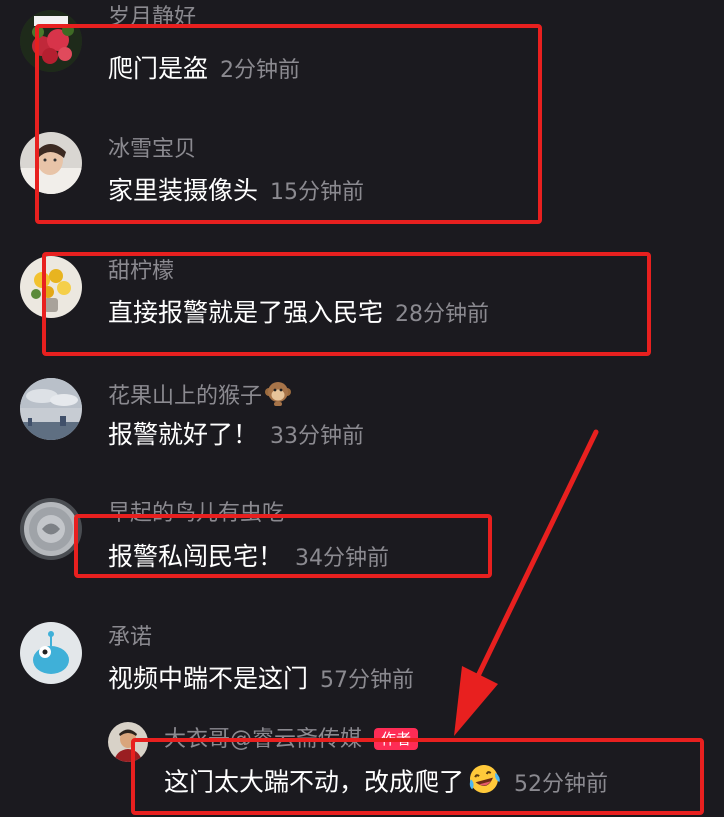 The height and width of the screenshot is (817, 724). I want to click on username-text: 大衣哥@睿云斋传媒, so click(263, 739).